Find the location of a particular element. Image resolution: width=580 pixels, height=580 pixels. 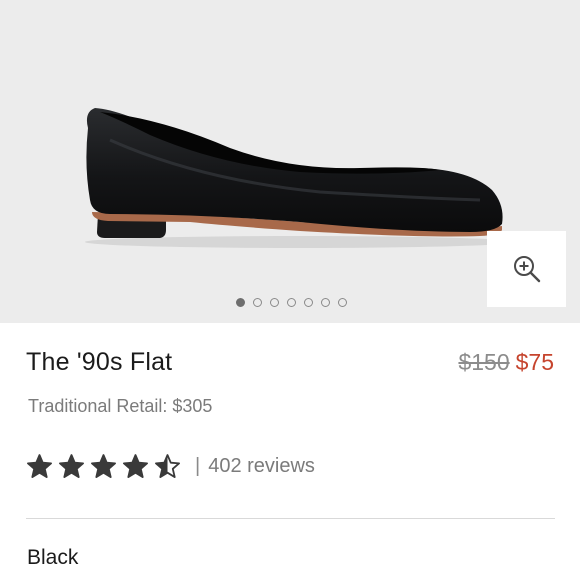

price: $150 $75 is located at coordinates (506, 362).